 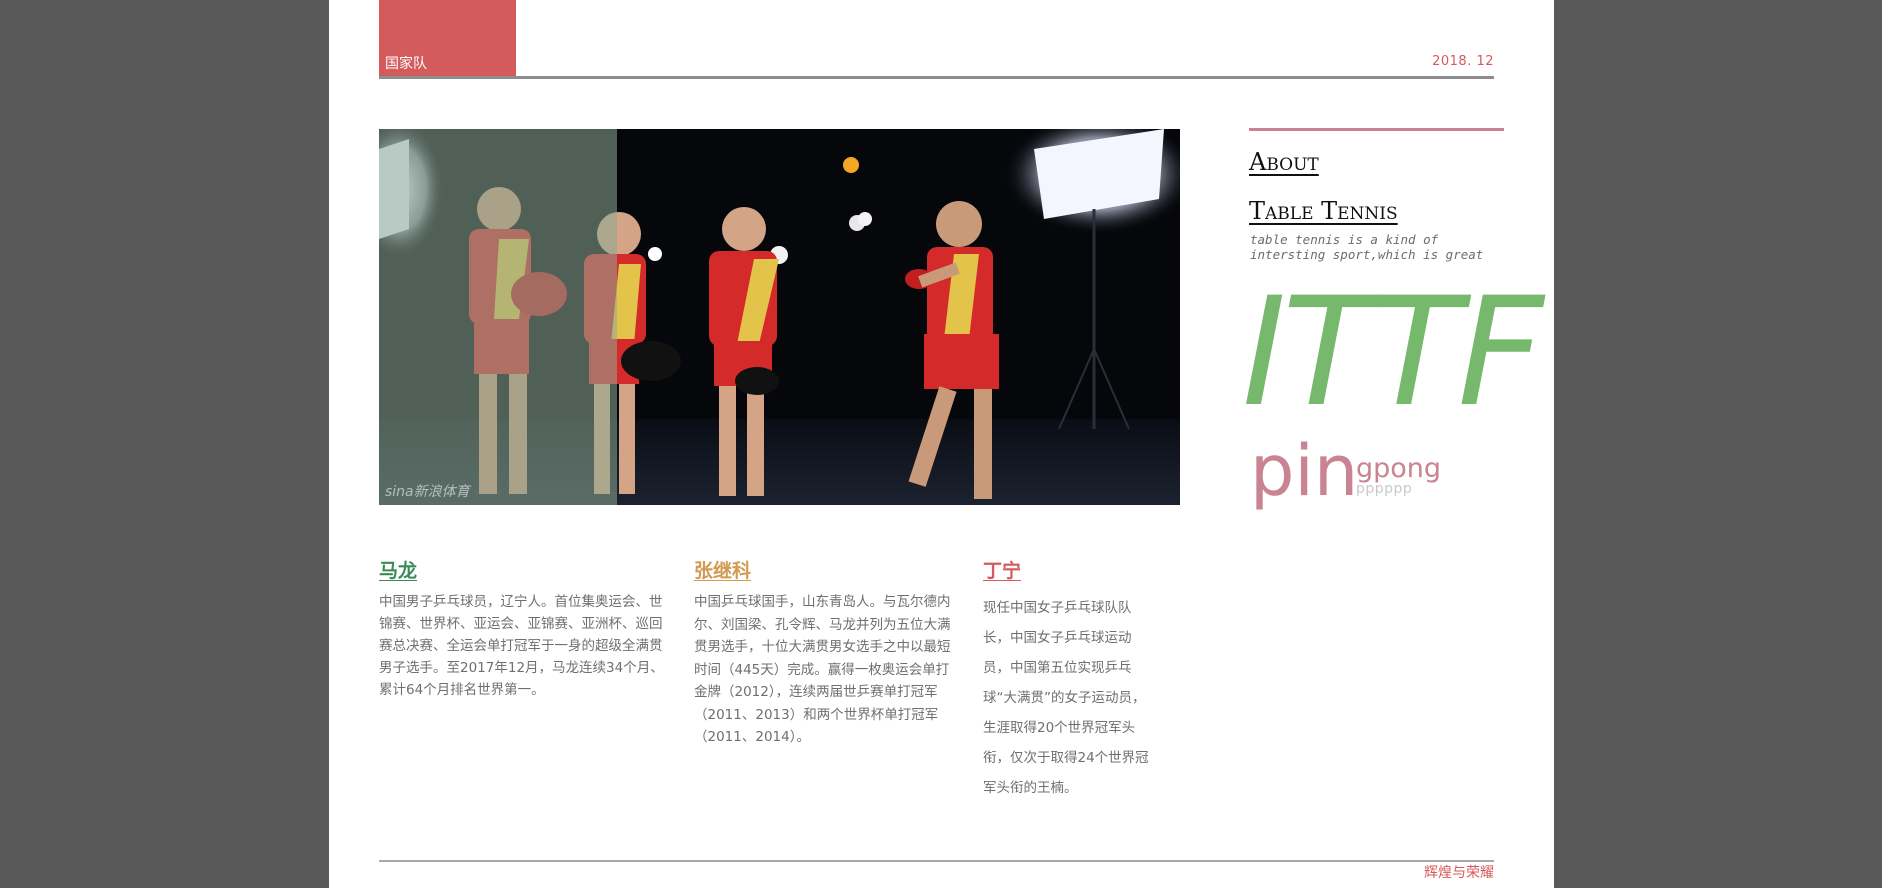 I want to click on section-label: 国家队, so click(x=406, y=64).